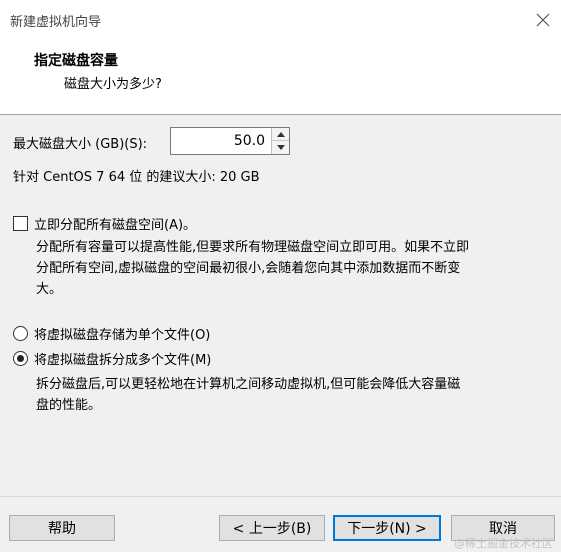  I want to click on chevron-up-icon, so click(280, 134).